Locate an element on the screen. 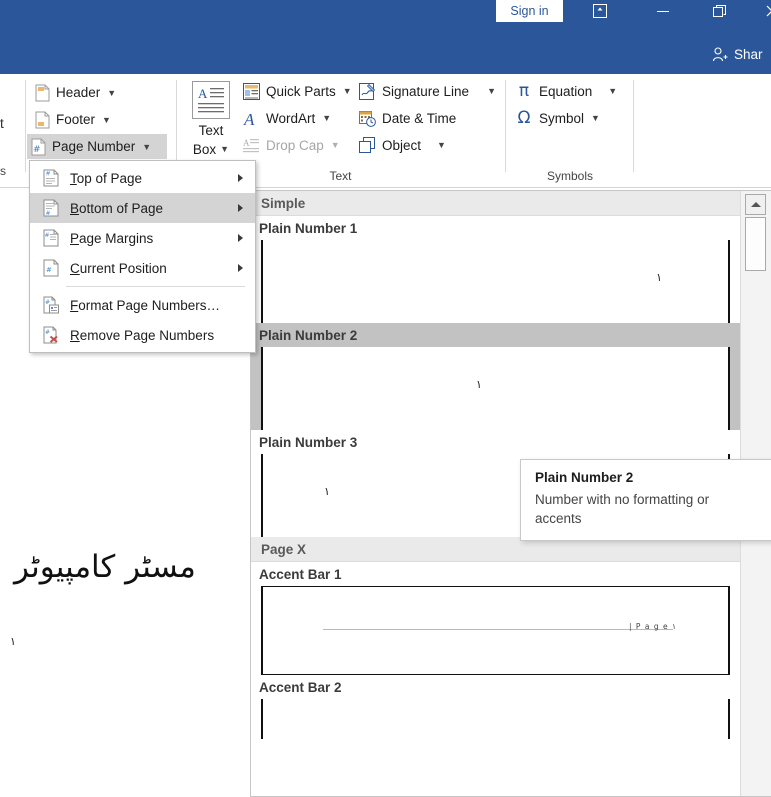 Image resolution: width=771 pixels, height=797 pixels. page-number-label: Page Number is located at coordinates (94, 146).